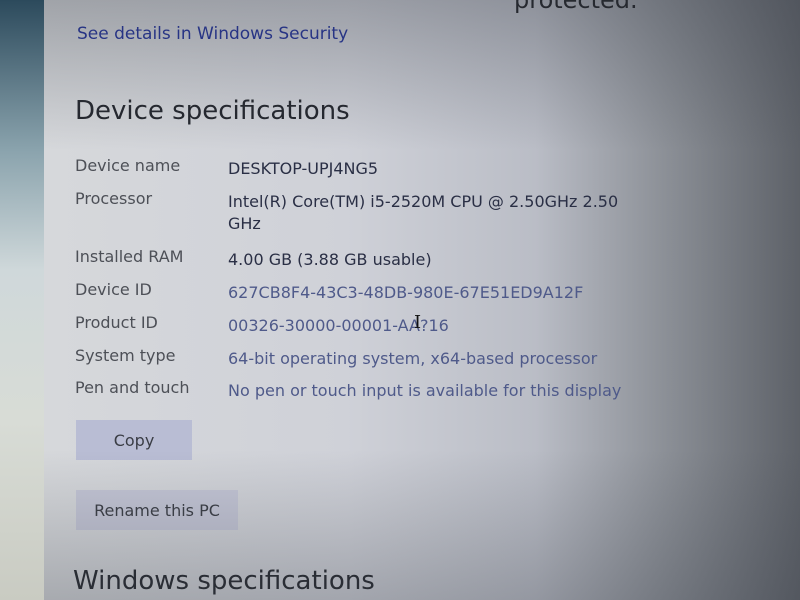  I want to click on security-status-text: protected., so click(576, 7).